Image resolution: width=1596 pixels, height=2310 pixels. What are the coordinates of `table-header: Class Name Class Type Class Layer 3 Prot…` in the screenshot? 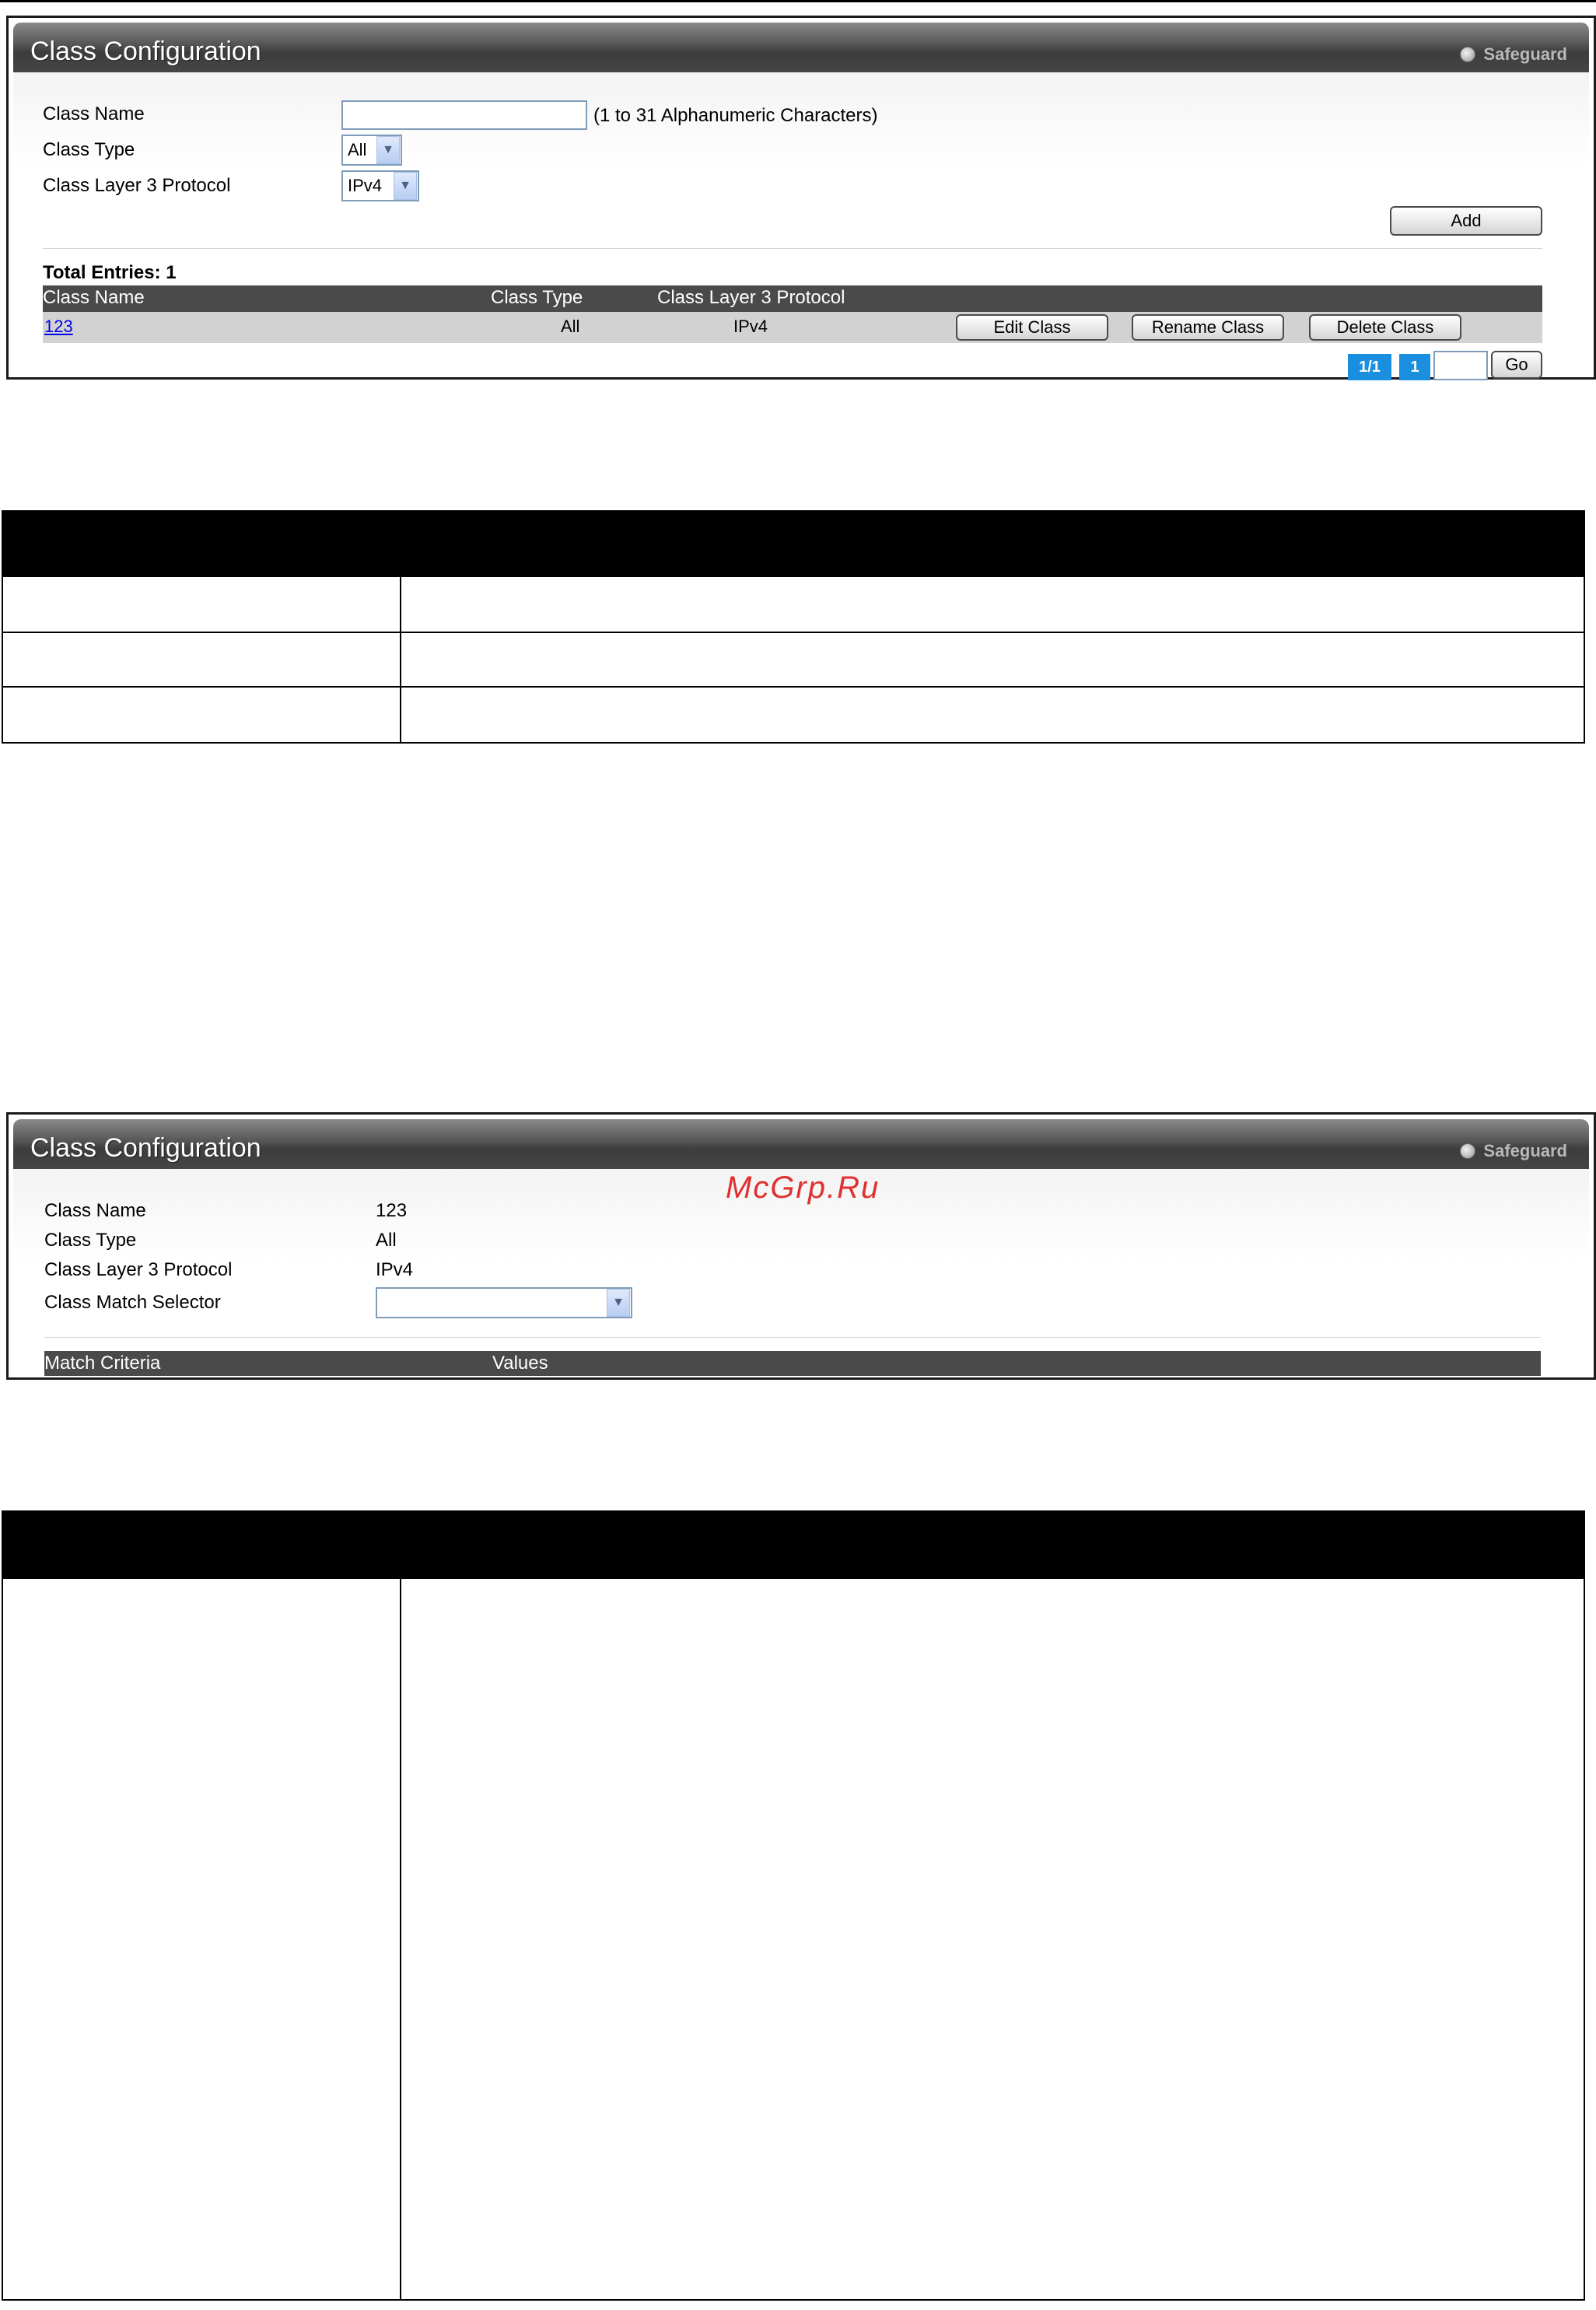 It's located at (793, 299).